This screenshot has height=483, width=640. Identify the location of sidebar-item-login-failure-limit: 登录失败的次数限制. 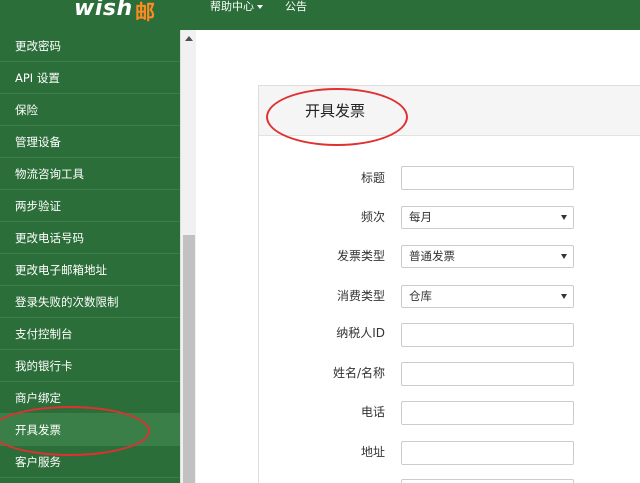
(90, 302).